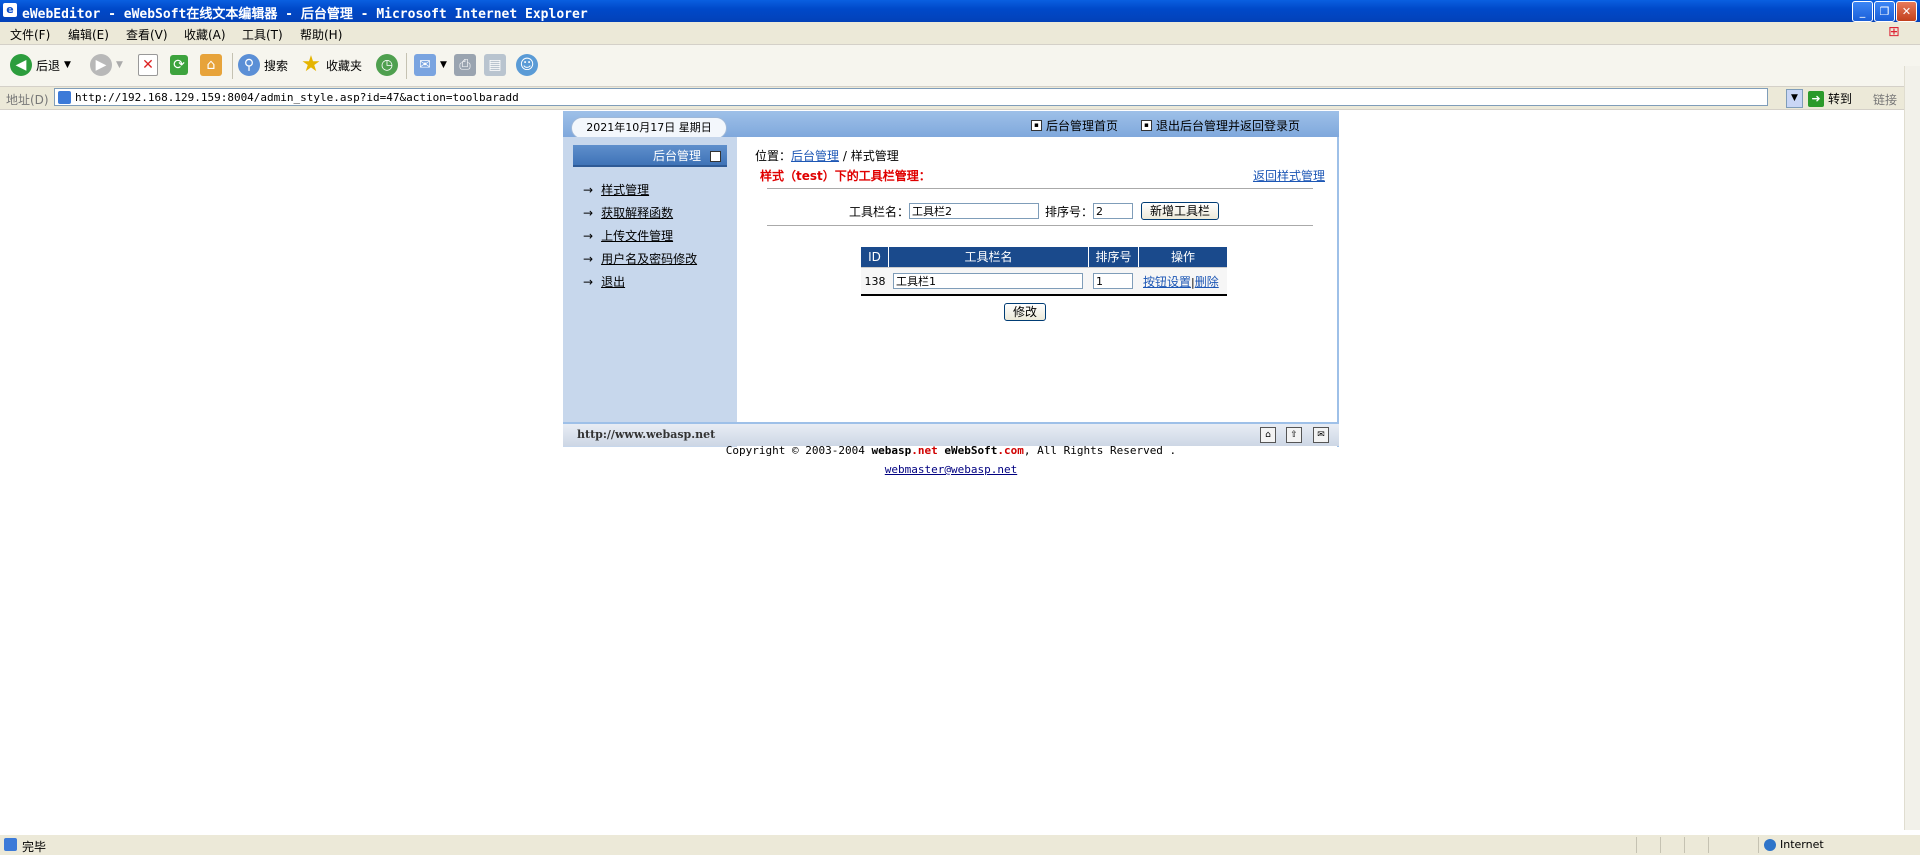  What do you see at coordinates (1885, 99) in the screenshot?
I see `links-label: 链接` at bounding box center [1885, 99].